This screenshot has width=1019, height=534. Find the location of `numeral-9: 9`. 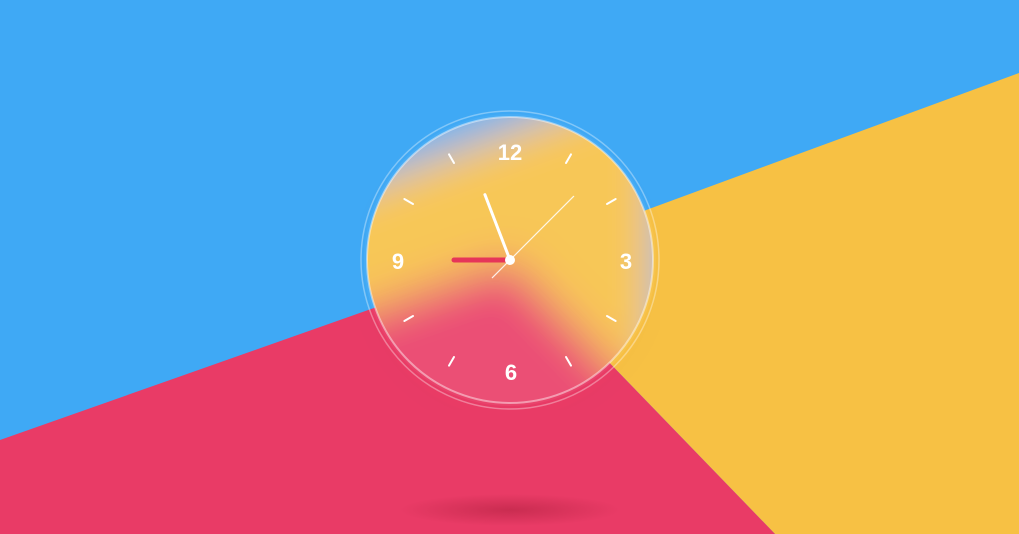

numeral-9: 9 is located at coordinates (398, 261).